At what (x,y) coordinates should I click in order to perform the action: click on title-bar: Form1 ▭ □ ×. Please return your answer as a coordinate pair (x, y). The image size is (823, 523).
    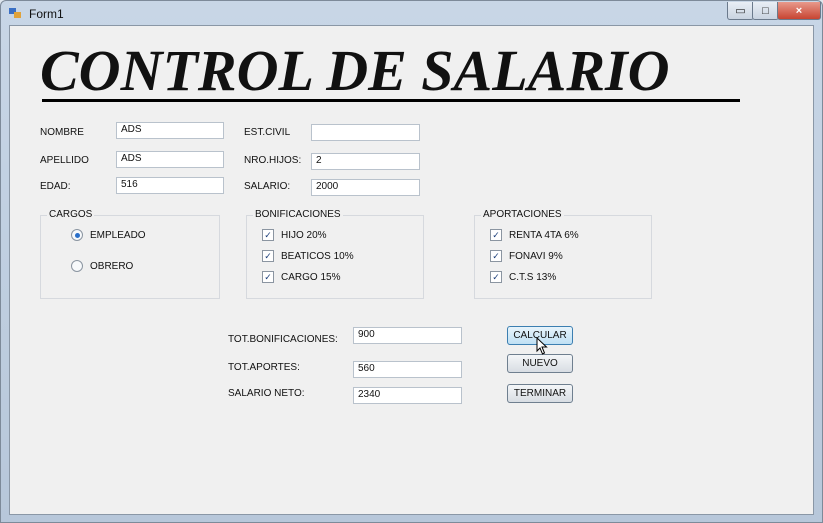
    Looking at the image, I should click on (411, 13).